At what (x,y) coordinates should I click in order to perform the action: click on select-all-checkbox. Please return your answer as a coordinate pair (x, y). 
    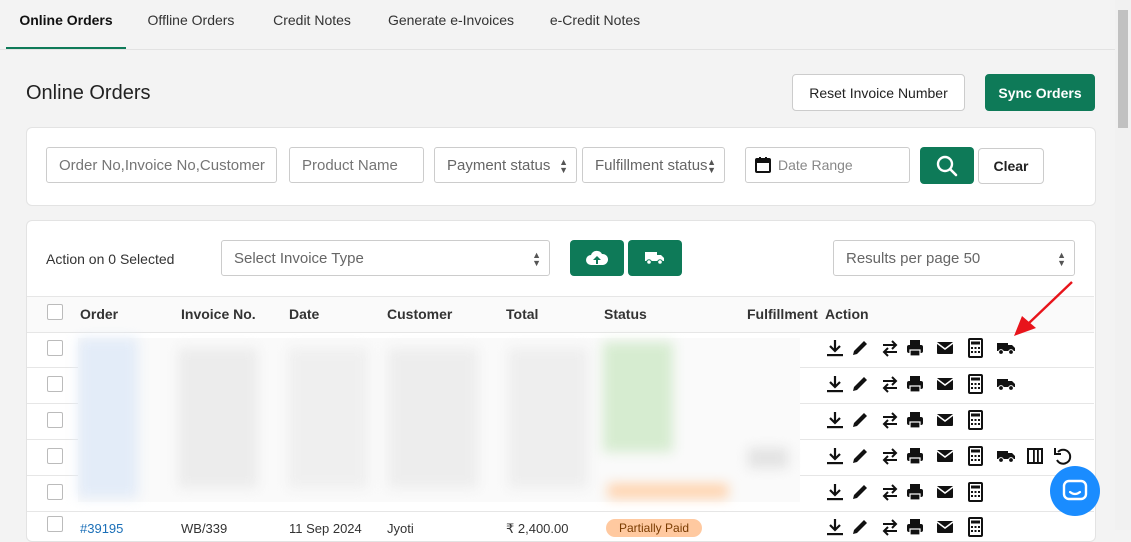
    Looking at the image, I should click on (55, 312).